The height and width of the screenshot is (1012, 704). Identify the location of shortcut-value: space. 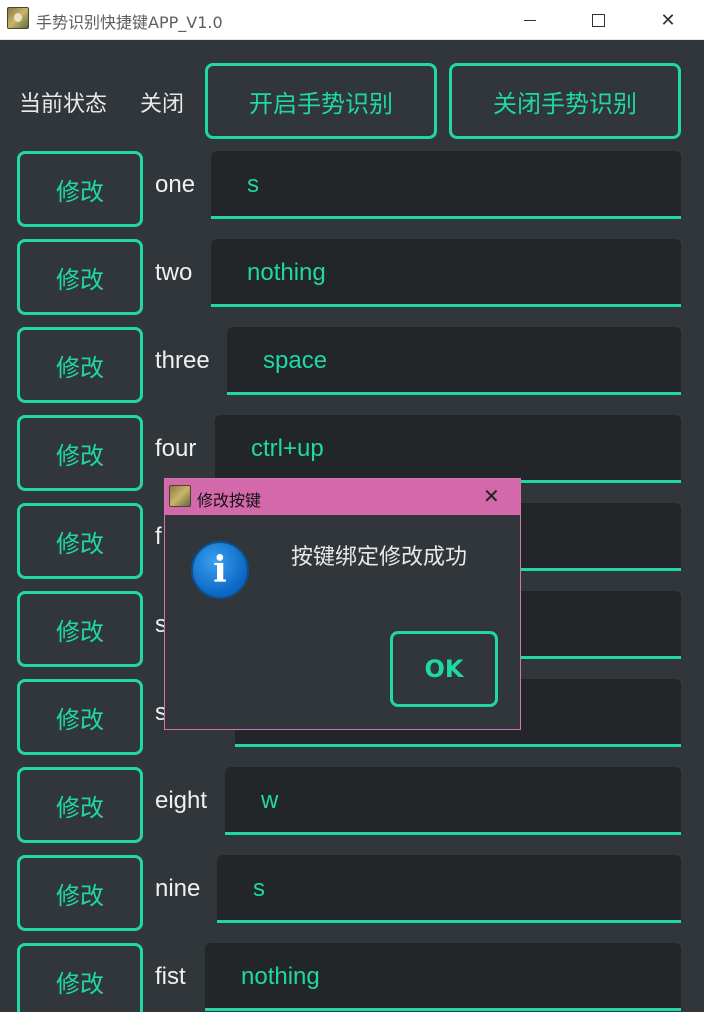
(295, 360).